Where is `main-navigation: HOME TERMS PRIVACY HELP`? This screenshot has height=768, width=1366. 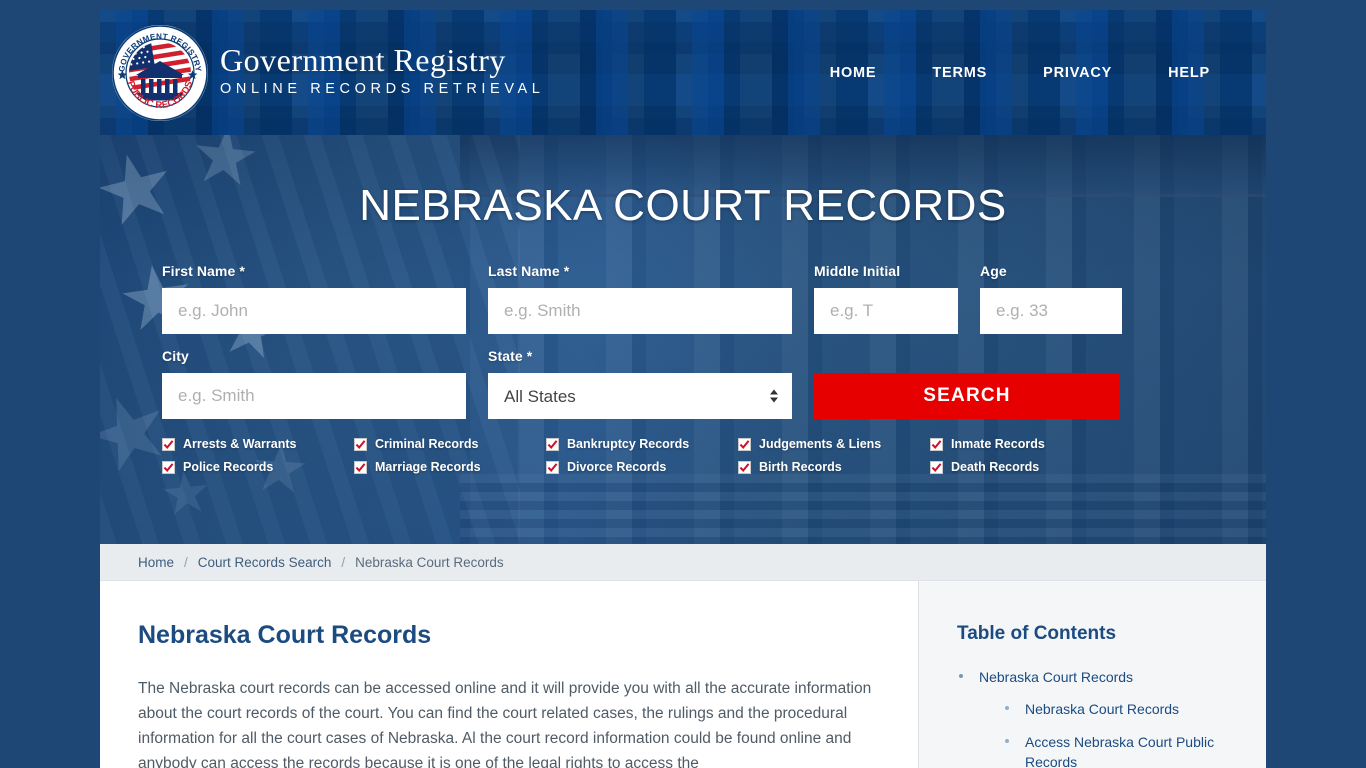
main-navigation: HOME TERMS PRIVACY HELP is located at coordinates (1034, 73).